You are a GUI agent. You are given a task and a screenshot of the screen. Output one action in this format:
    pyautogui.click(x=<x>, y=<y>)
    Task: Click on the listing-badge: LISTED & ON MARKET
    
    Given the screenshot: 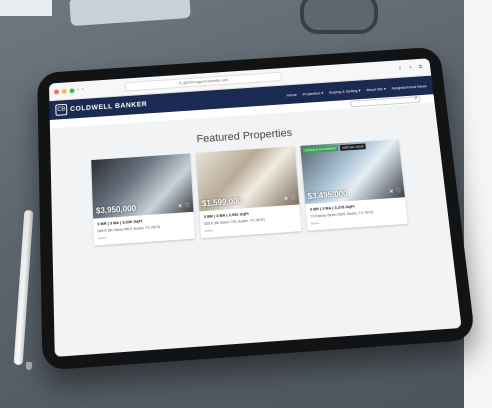 What is the action you would take?
    pyautogui.click(x=320, y=149)
    